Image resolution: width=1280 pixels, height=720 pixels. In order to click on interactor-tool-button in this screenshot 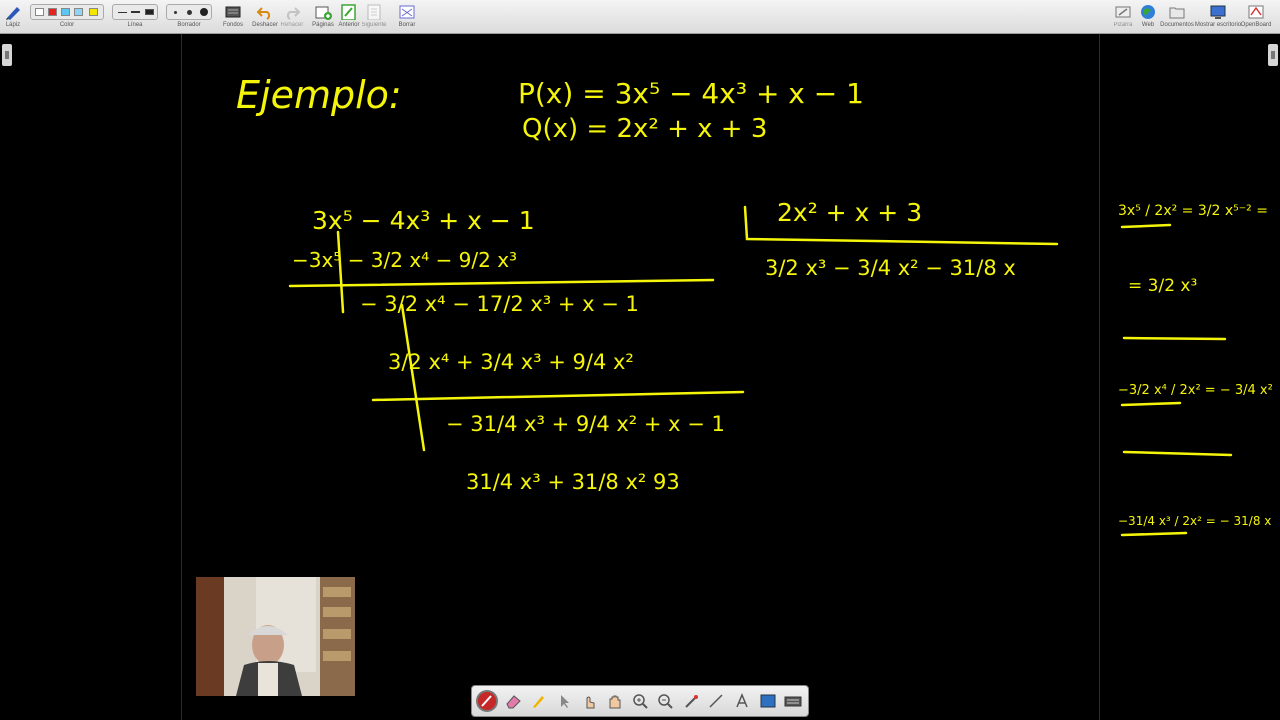, I will do `click(589, 701)`.